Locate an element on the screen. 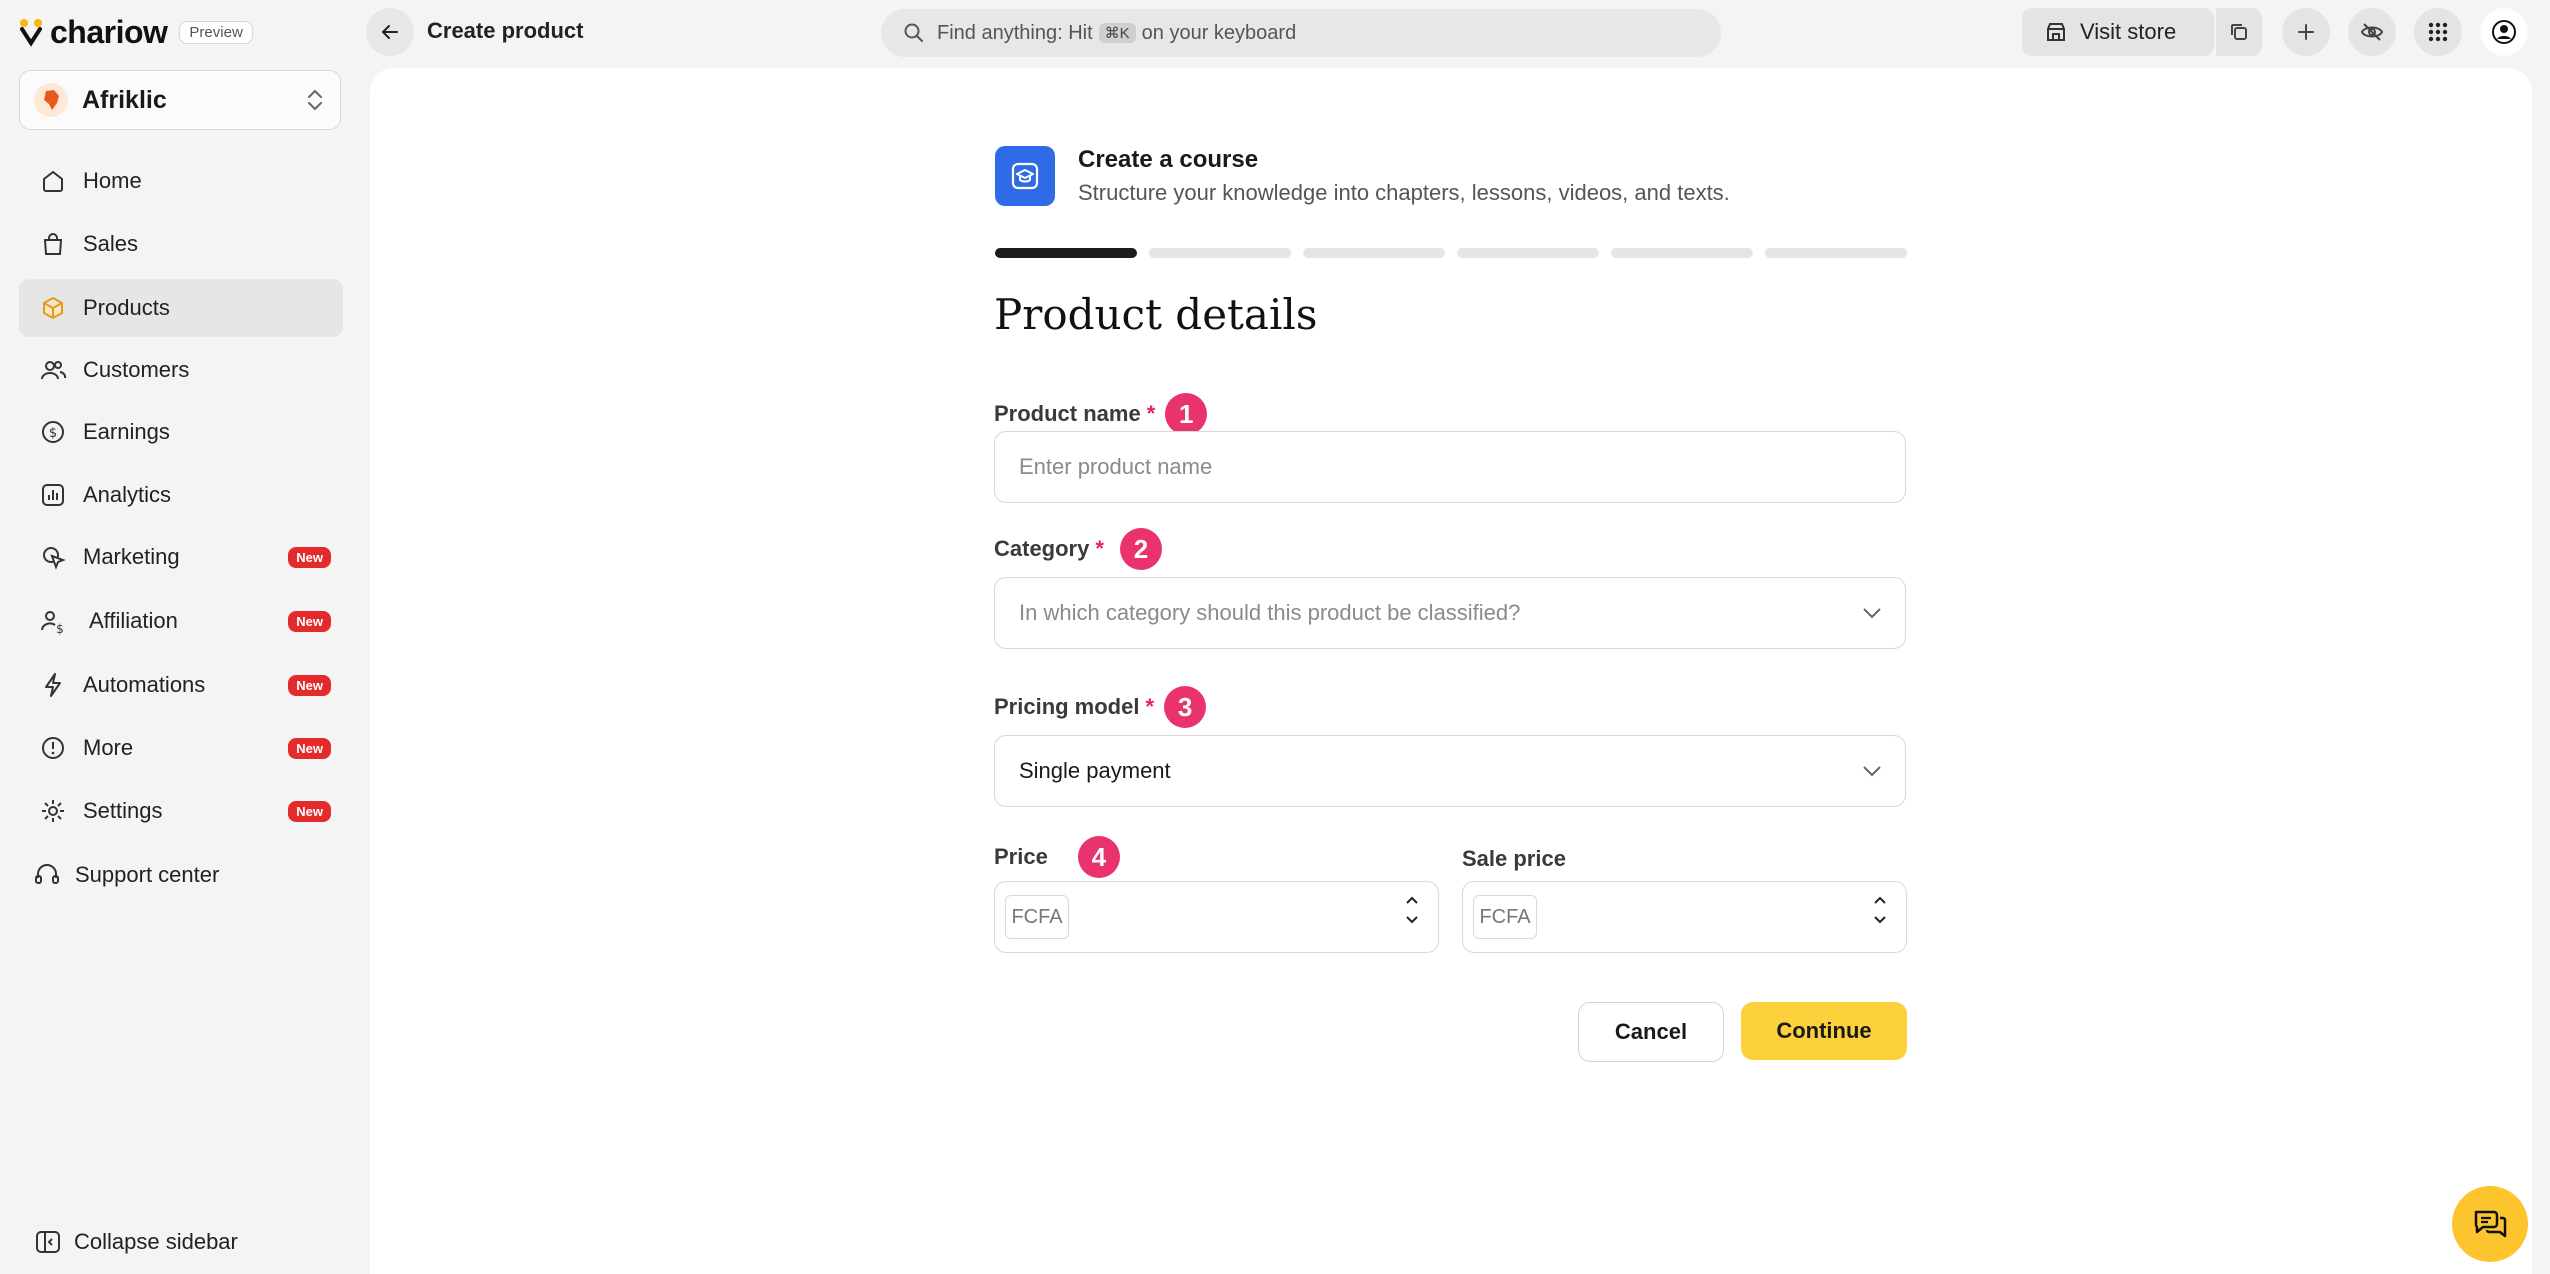 The image size is (2550, 1274). account-button is located at coordinates (2504, 32).